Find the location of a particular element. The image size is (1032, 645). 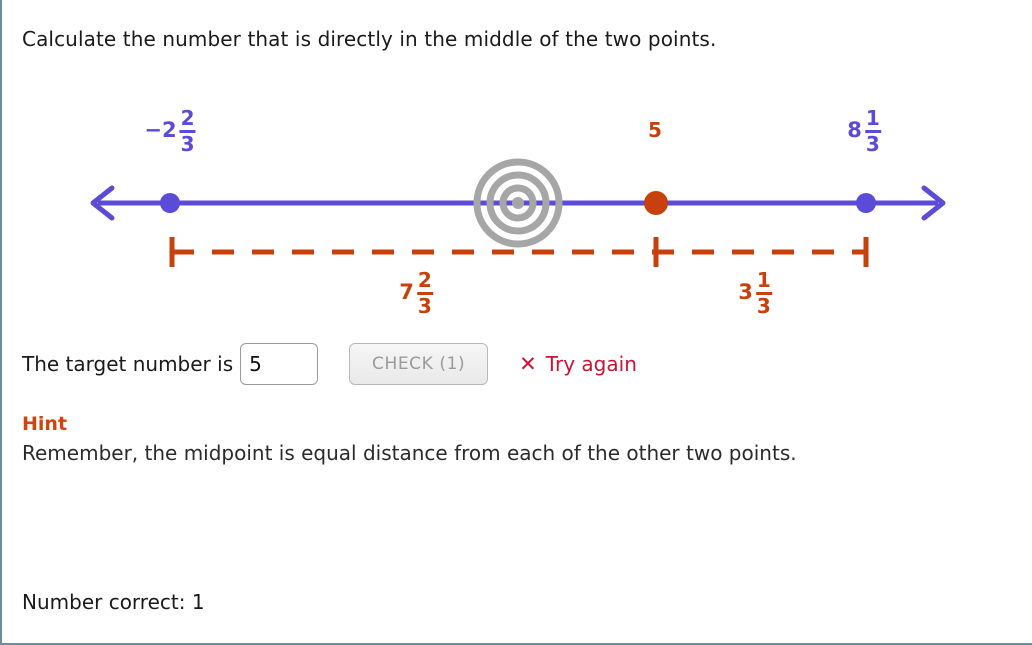

target-number-input is located at coordinates (279, 364).